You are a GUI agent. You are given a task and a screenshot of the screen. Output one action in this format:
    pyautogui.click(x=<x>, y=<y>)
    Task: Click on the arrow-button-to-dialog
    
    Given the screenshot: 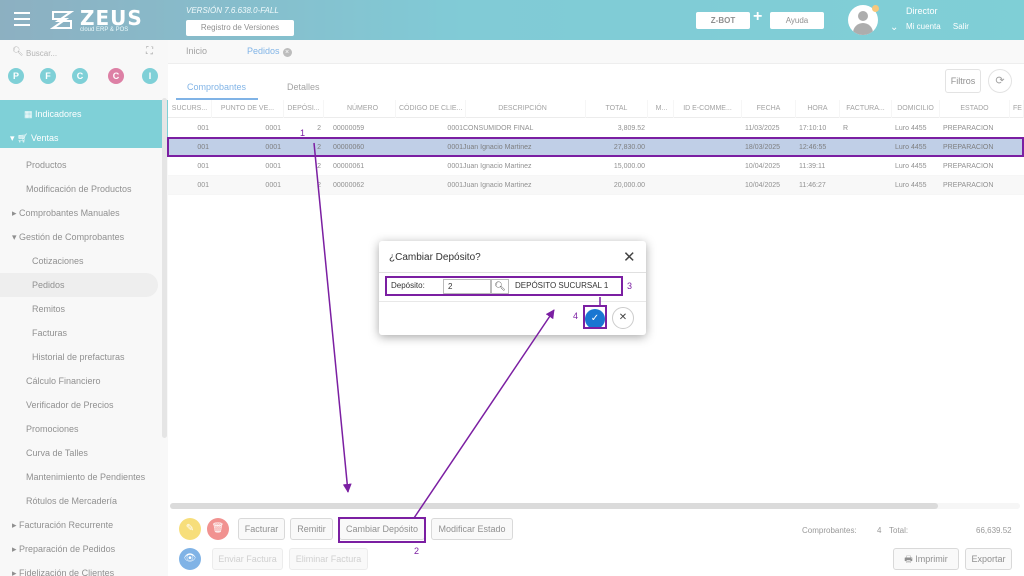 What is the action you would take?
    pyautogui.click(x=484, y=414)
    